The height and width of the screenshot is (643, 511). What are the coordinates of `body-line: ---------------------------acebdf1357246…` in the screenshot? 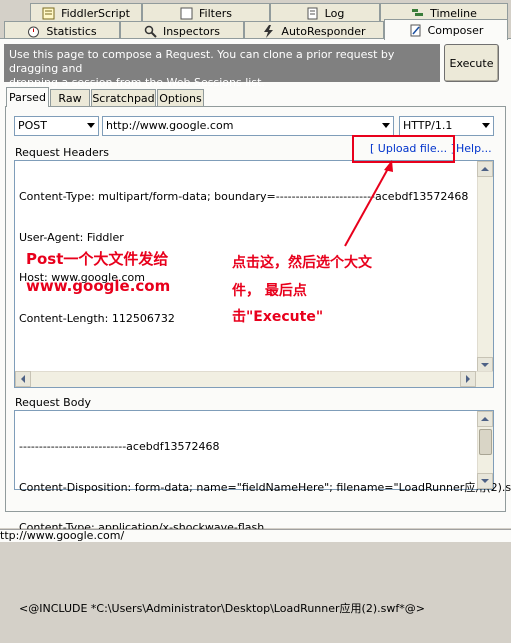 It's located at (119, 446).